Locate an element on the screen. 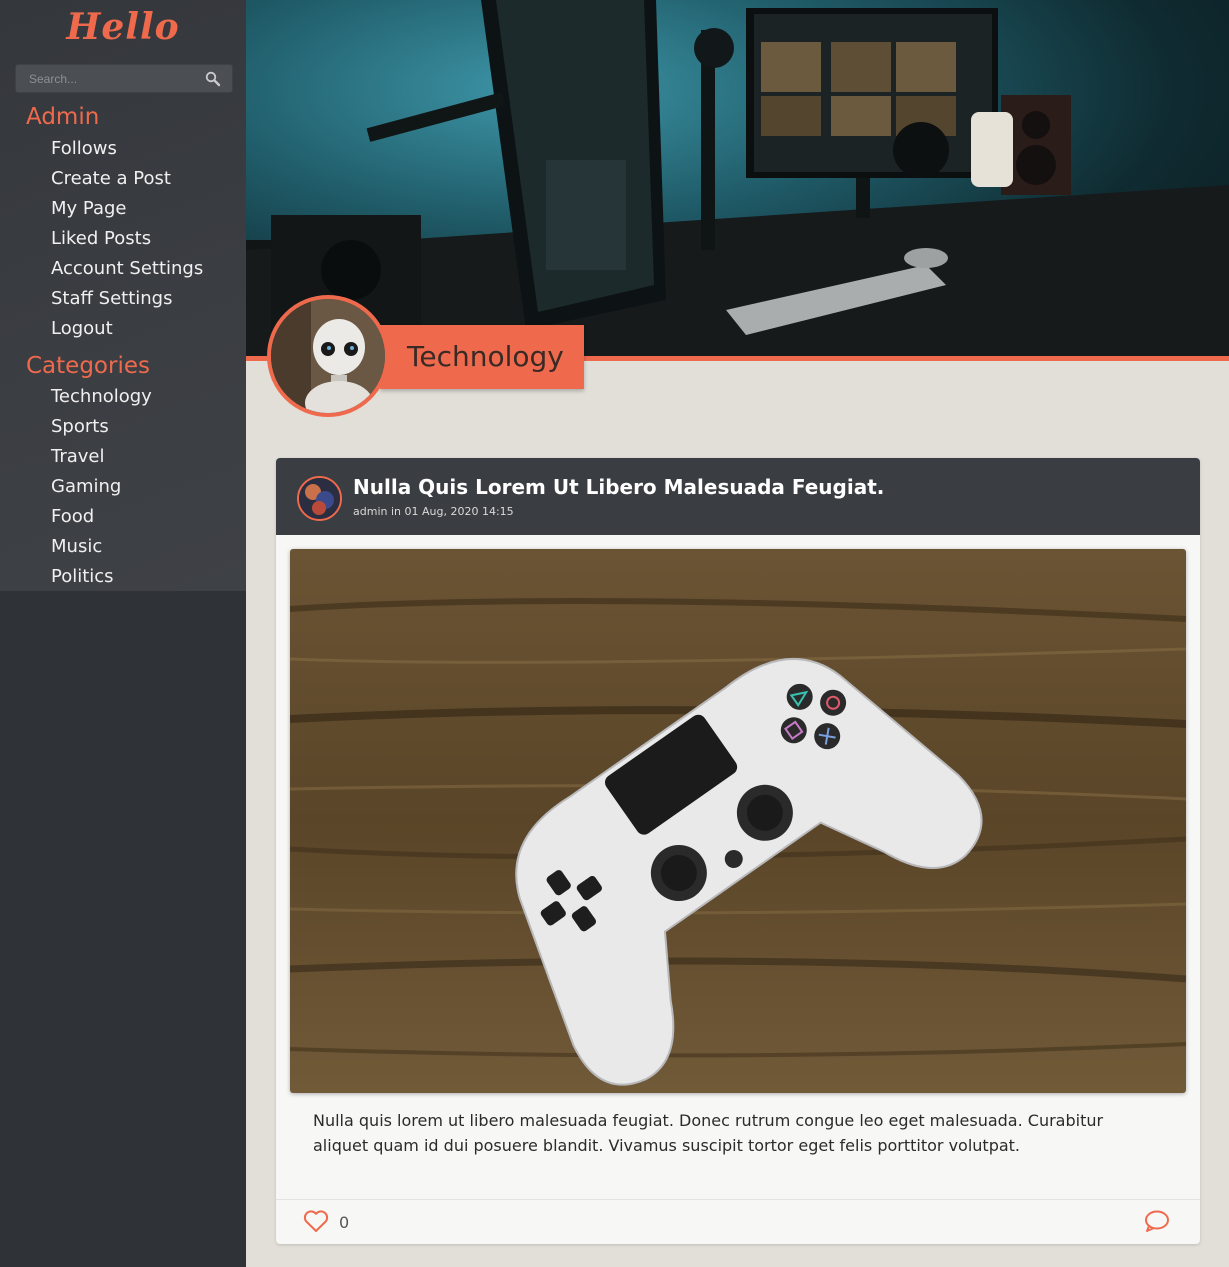  author-avatar-image is located at coordinates (319, 498).